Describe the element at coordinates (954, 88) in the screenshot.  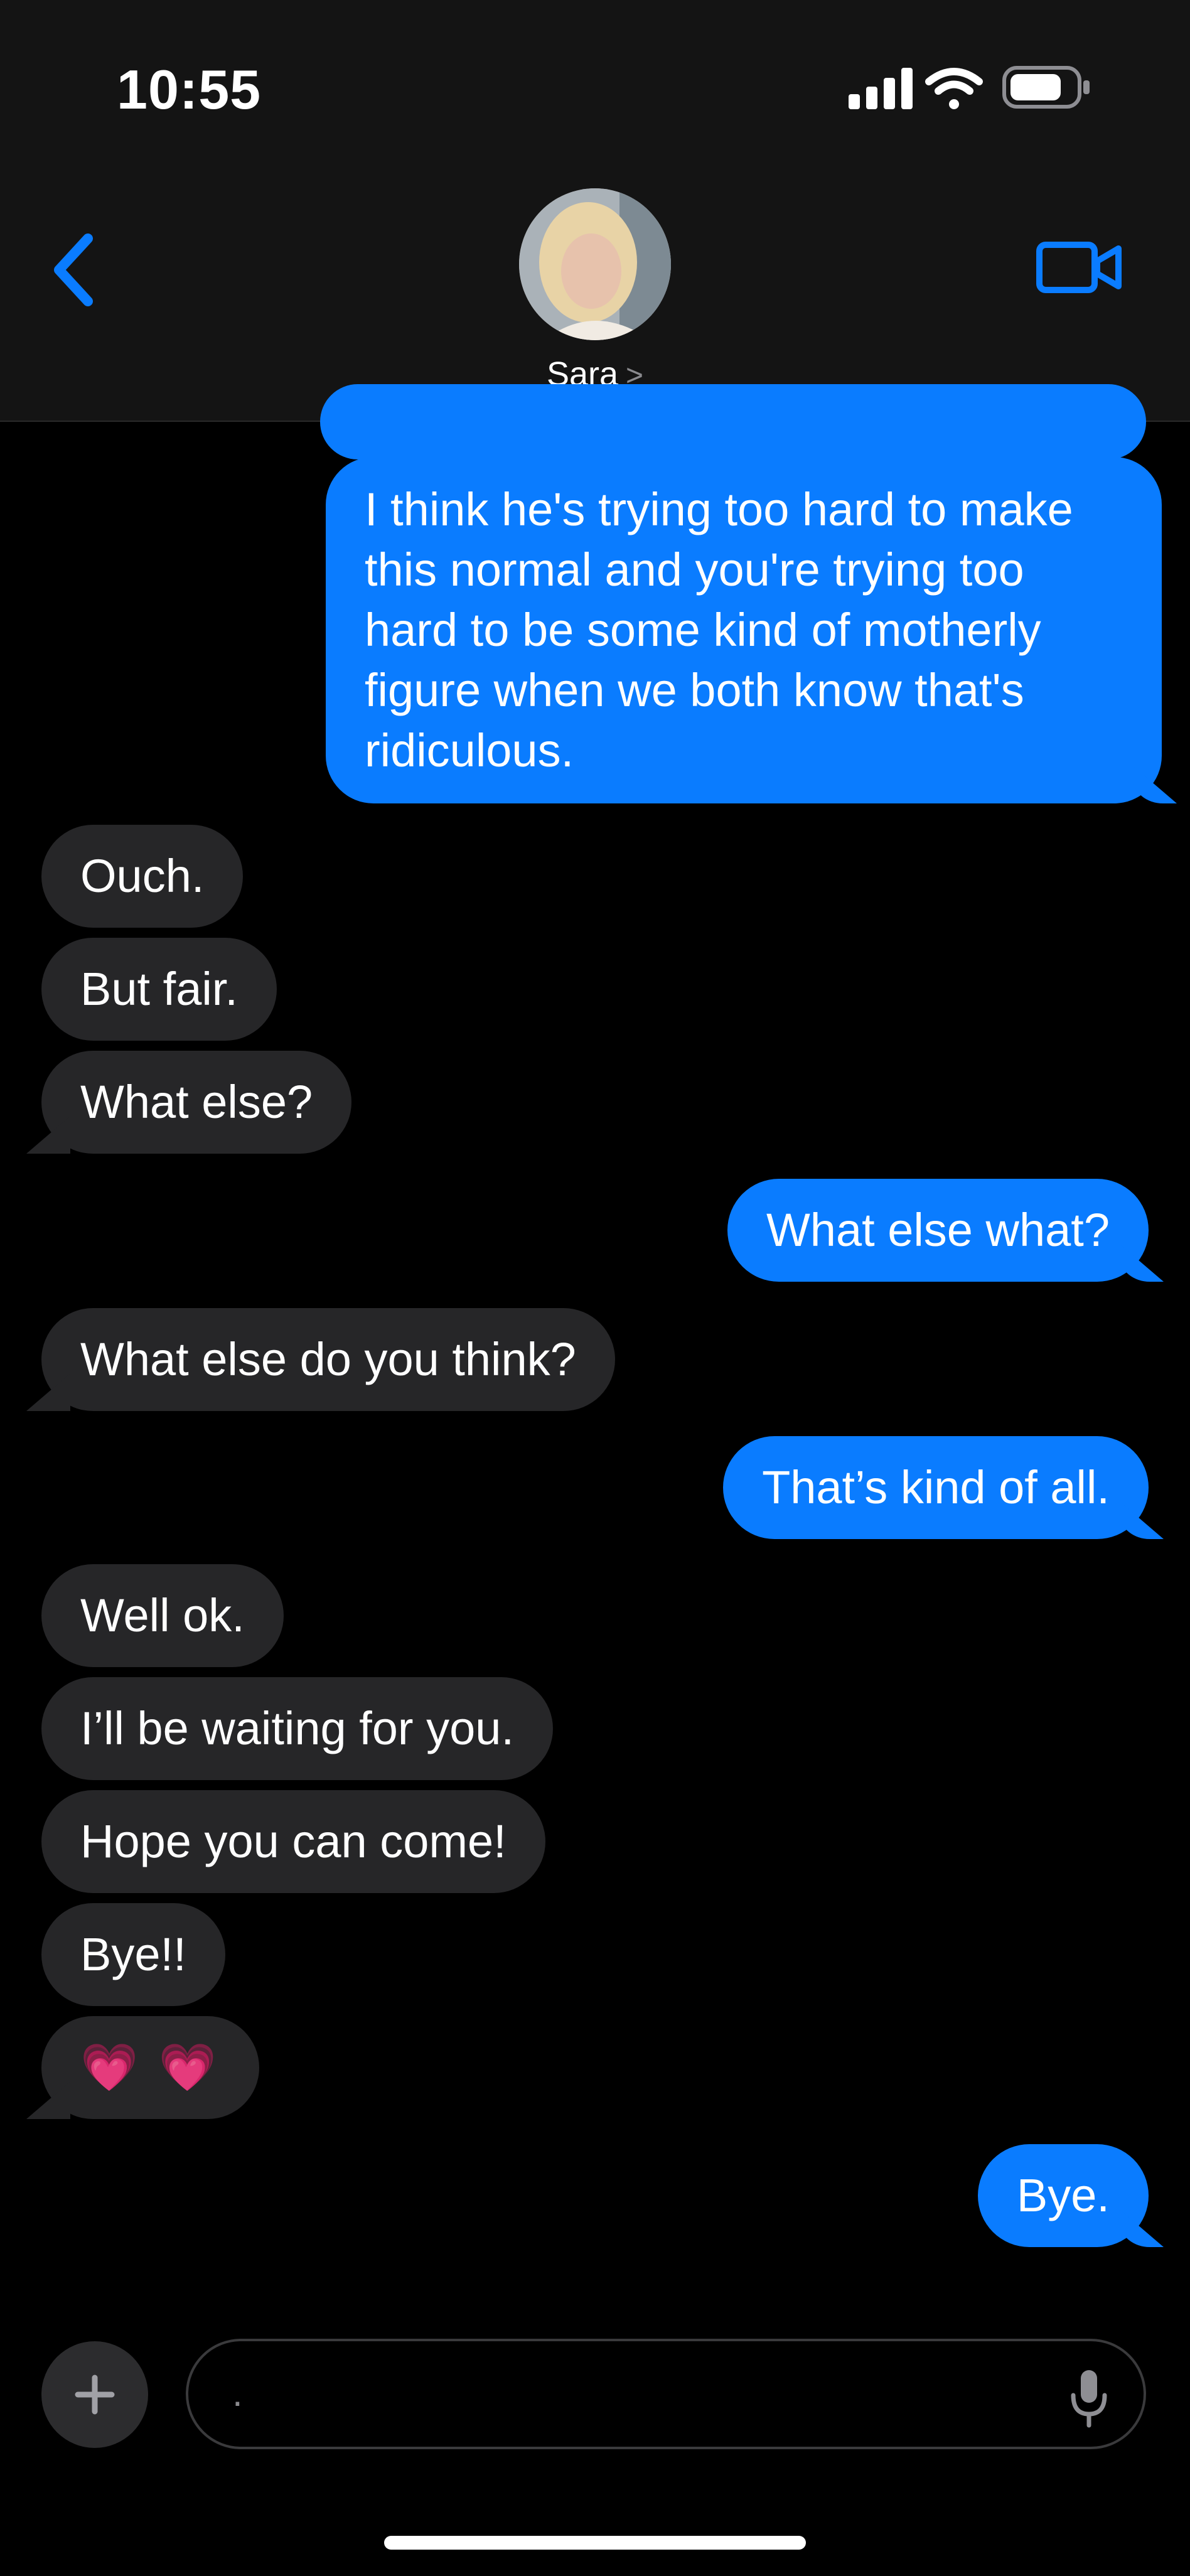
I see `wifi-icon` at that location.